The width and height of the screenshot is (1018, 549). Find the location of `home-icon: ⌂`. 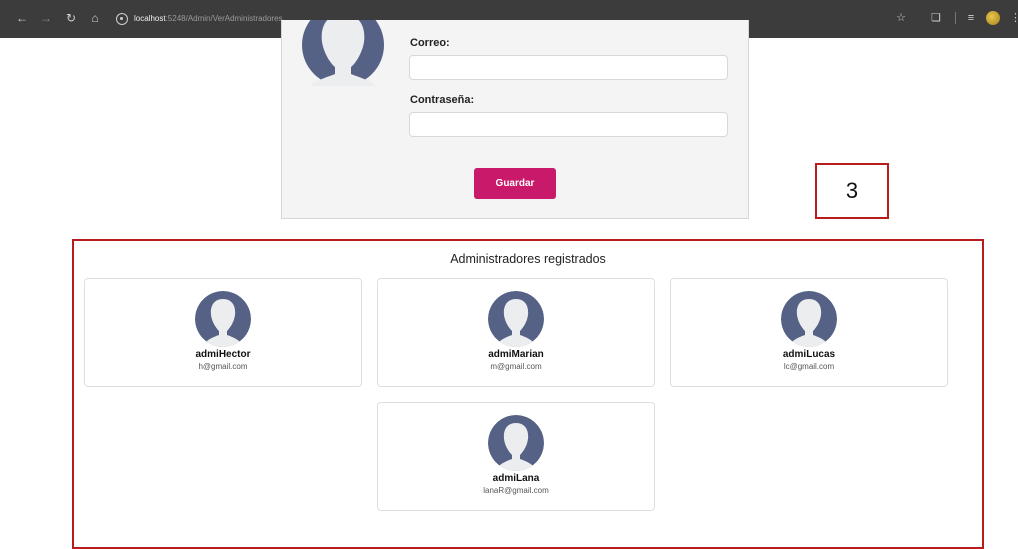

home-icon: ⌂ is located at coordinates (95, 18).